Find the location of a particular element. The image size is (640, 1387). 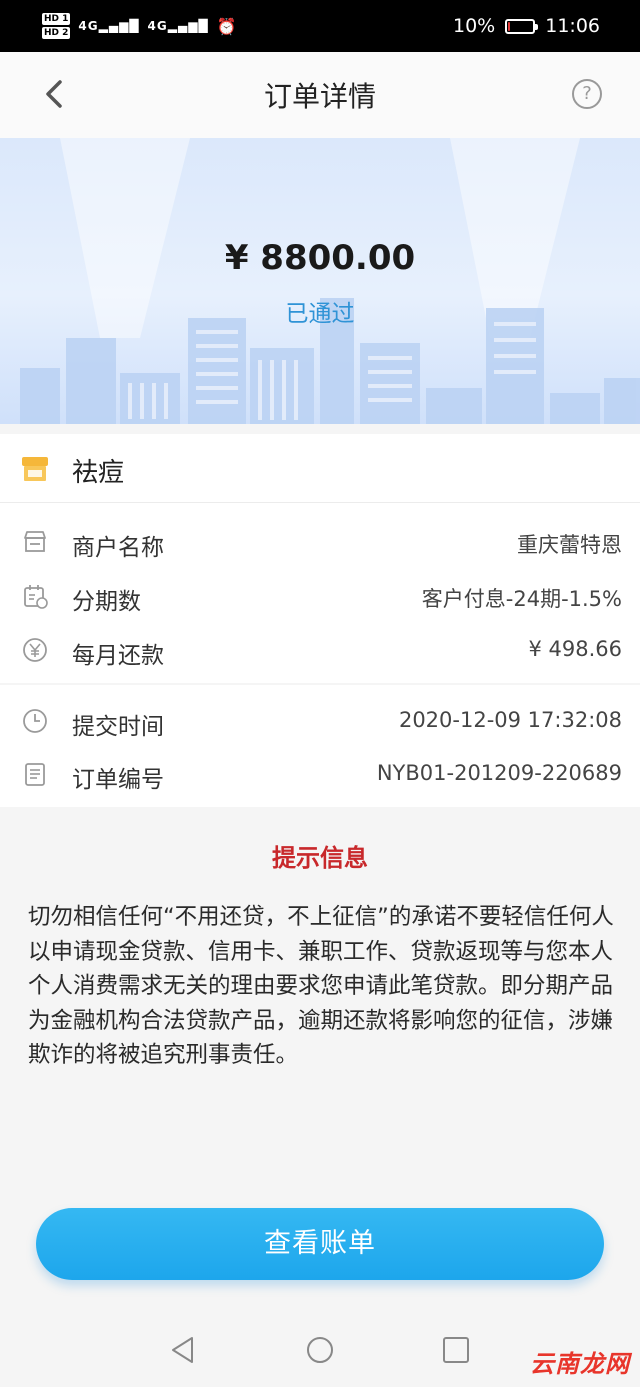

store-icon is located at coordinates (35, 541).